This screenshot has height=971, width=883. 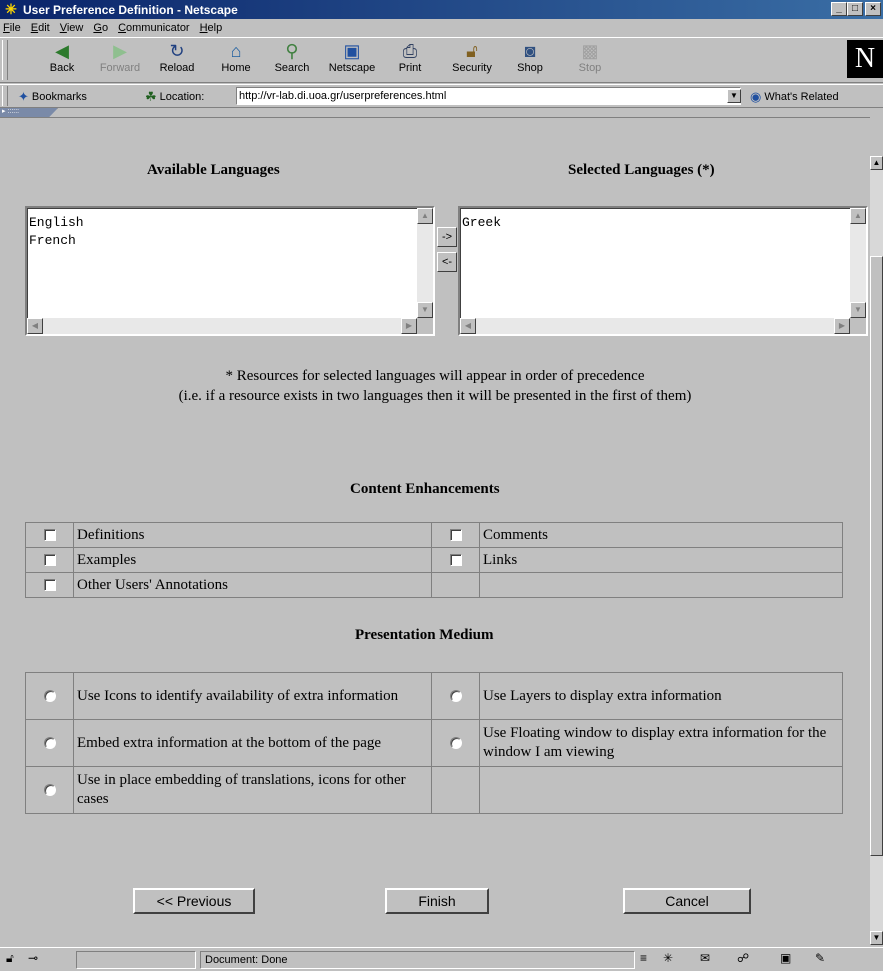 I want to click on previous-button: << Previous, so click(x=194, y=901).